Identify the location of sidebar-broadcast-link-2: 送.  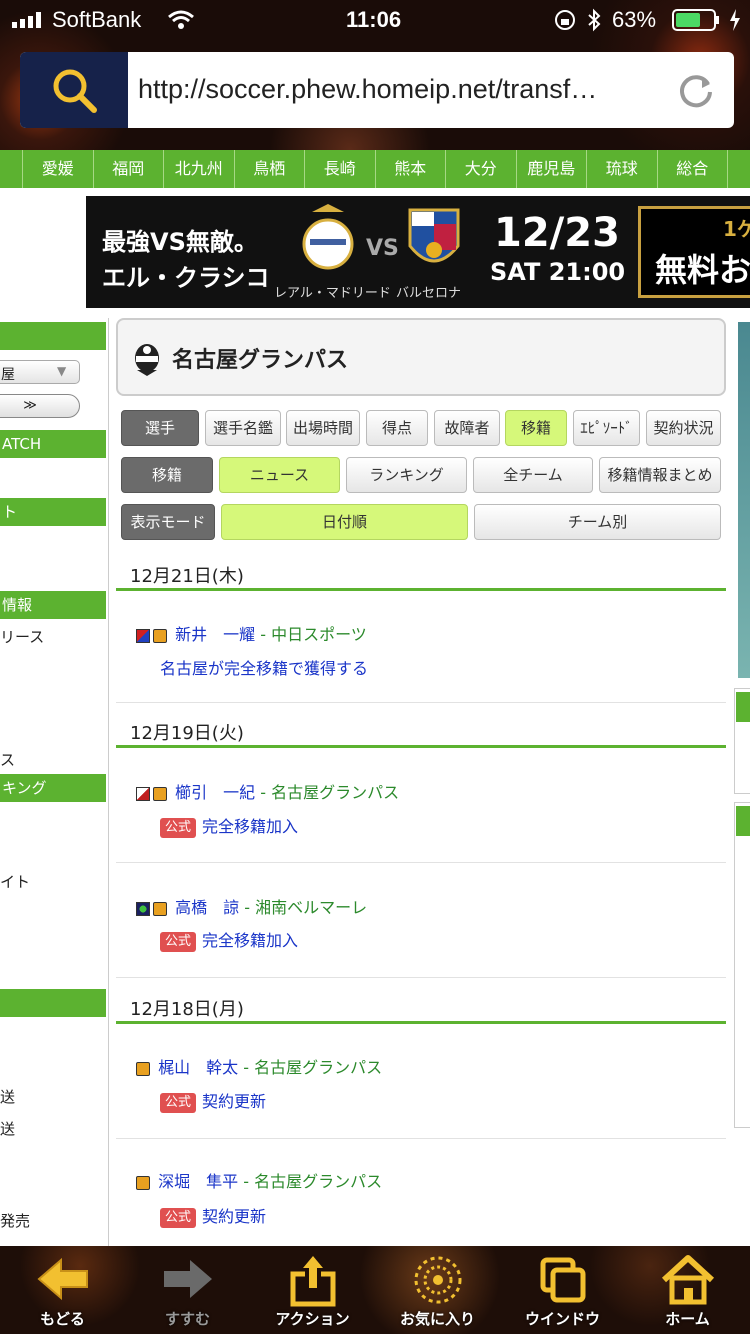
(7, 1128).